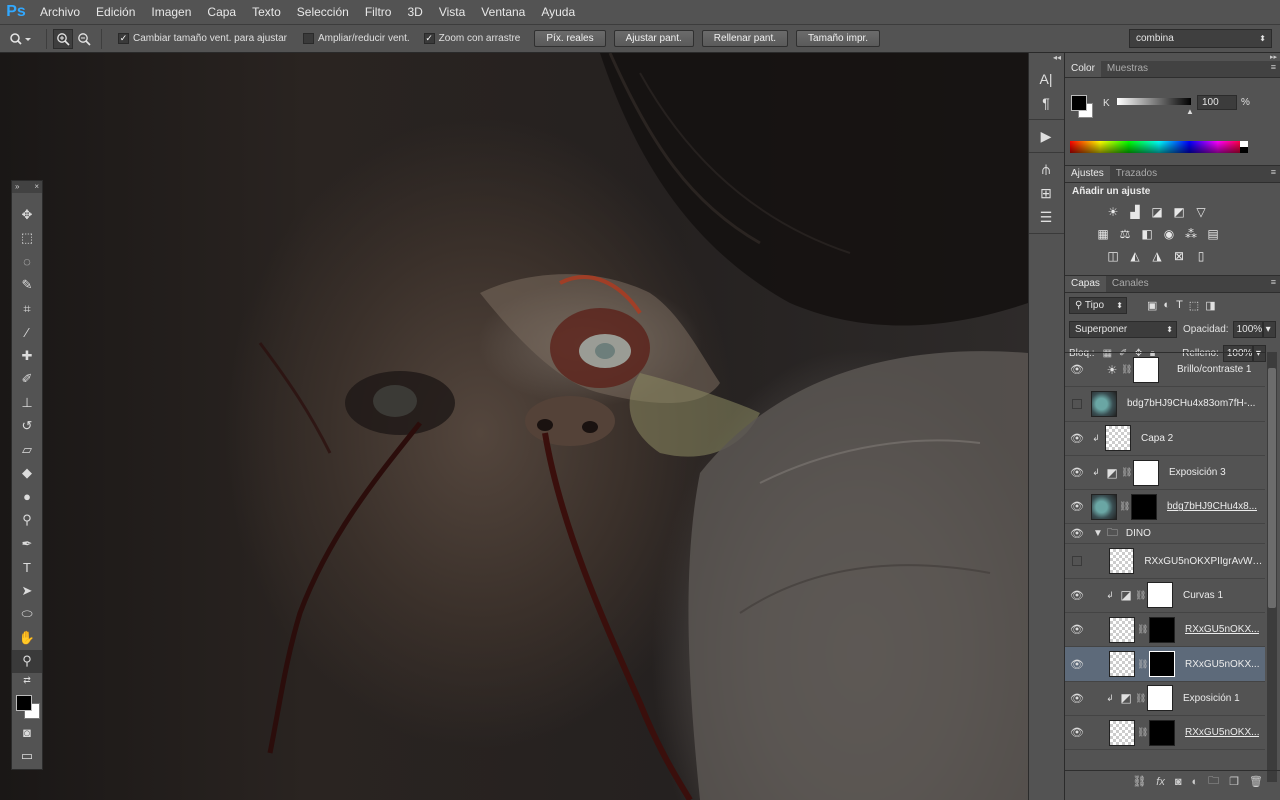 The width and height of the screenshot is (1280, 800). Describe the element at coordinates (1125, 234) in the screenshot. I see `color-balance-icon: ⚖` at that location.